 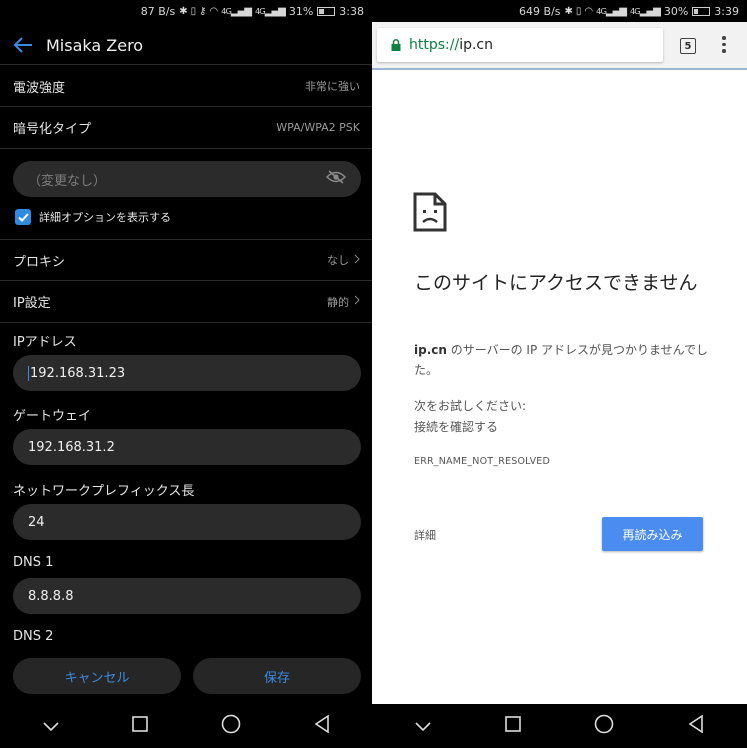 I want to click on status-bar: 649 B/s ✱ ▯ ◠ 4G▂▄▆ 4G▂▄▆ 30% 3:39, so click(x=559, y=11).